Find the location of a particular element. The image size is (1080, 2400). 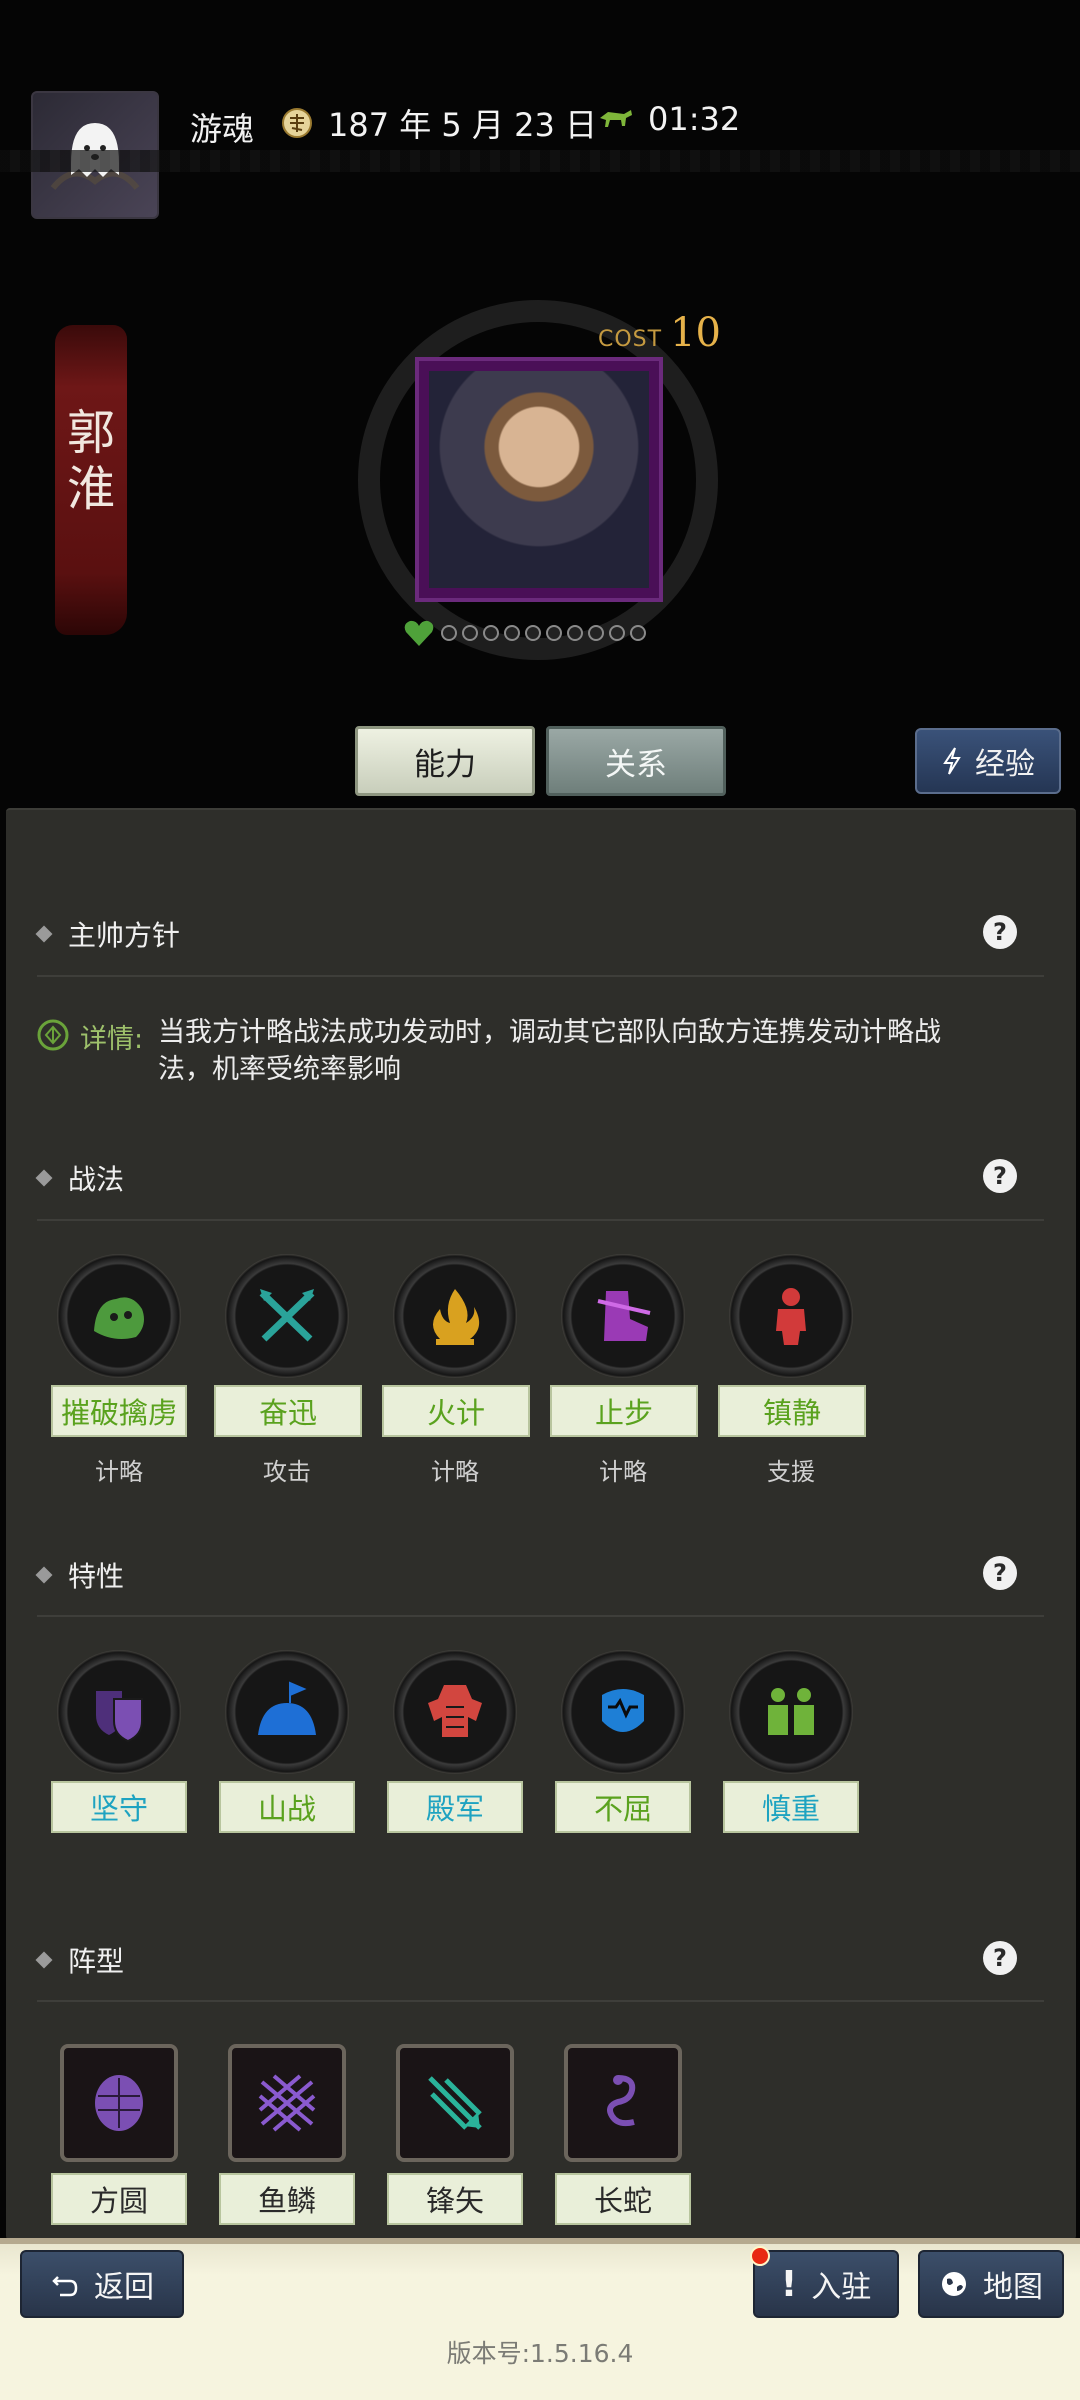

general-name-char-2: 淮 is located at coordinates (90, 489).